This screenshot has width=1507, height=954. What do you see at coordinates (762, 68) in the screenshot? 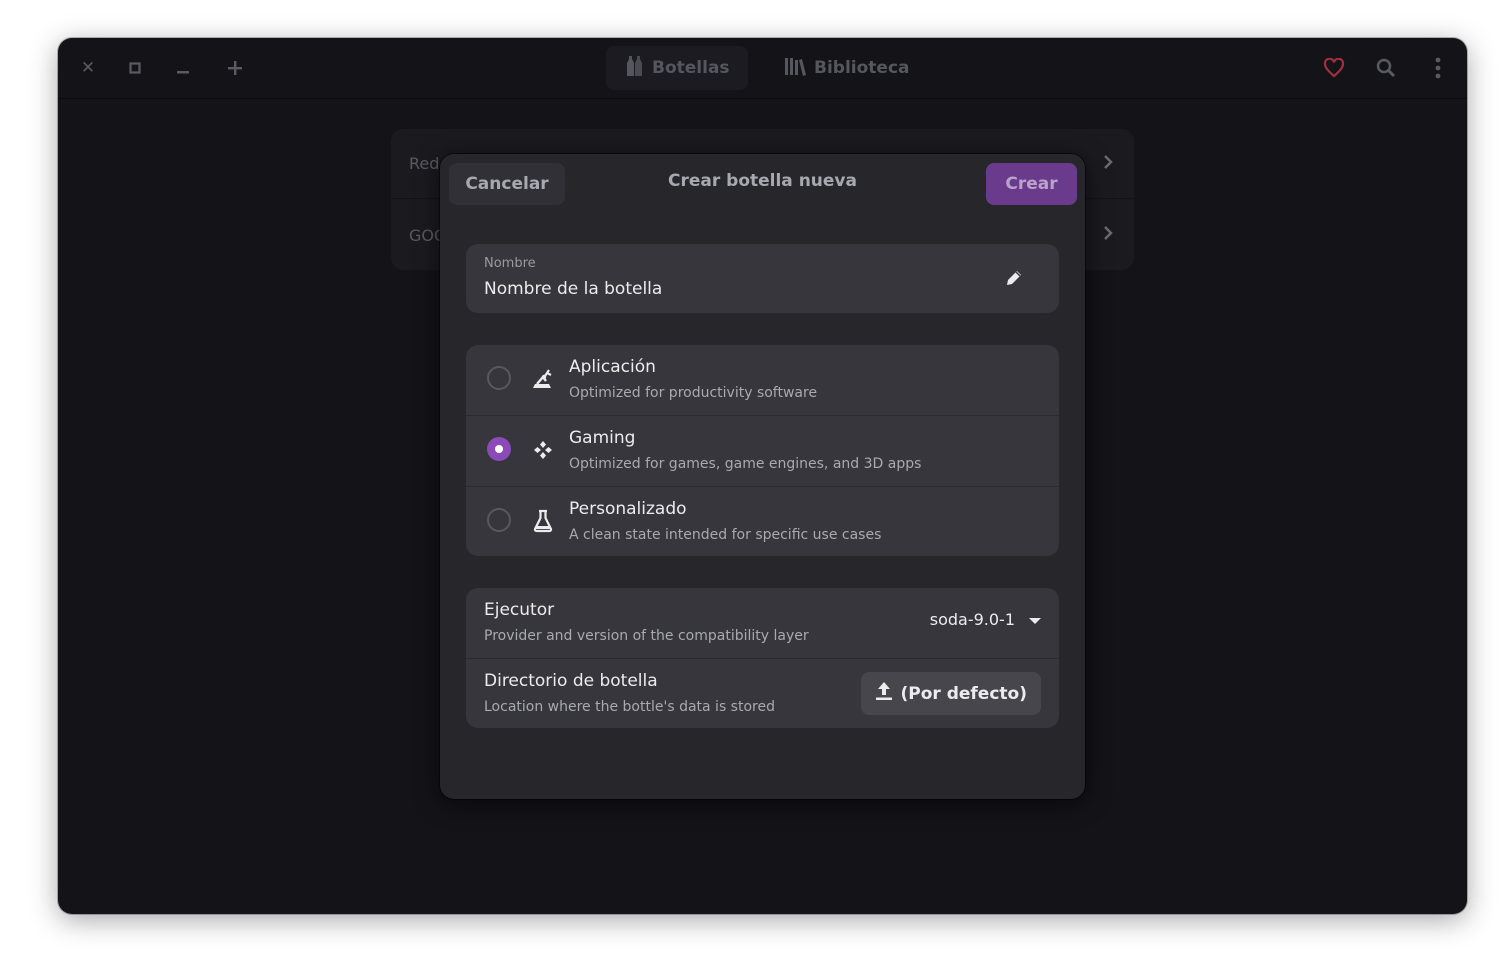
I see `header-bar: ✕ Botellas Biblioteca` at bounding box center [762, 68].